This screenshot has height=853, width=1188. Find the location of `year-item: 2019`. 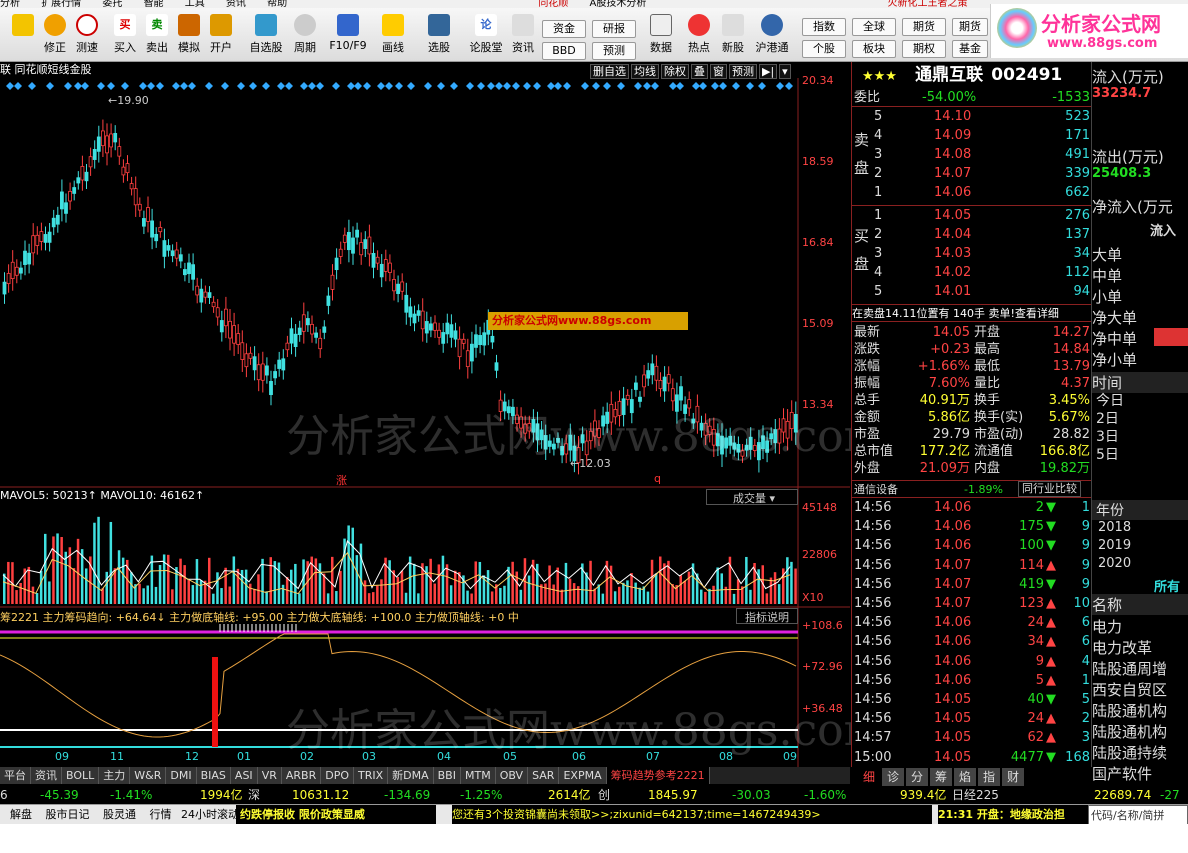

year-item: 2019 is located at coordinates (1114, 545).